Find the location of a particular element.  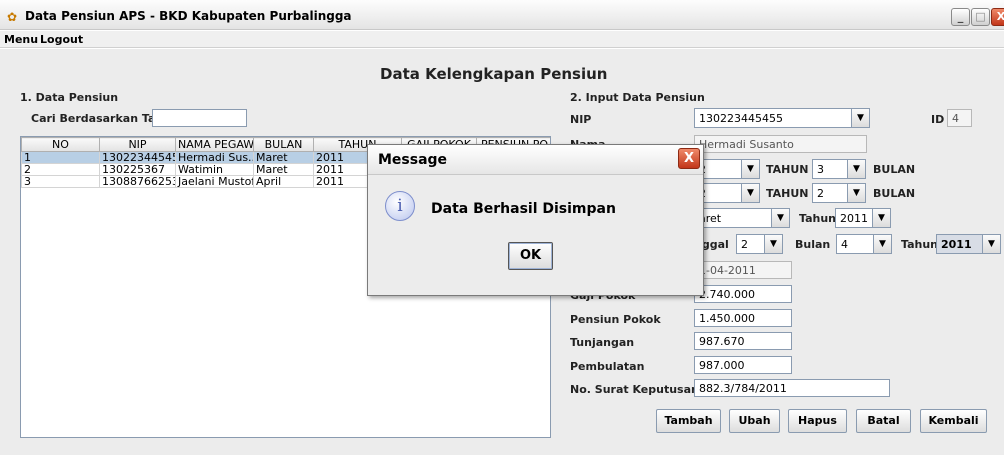

tahun-pensiun-dropdown: 2011 ▼ is located at coordinates (863, 218).